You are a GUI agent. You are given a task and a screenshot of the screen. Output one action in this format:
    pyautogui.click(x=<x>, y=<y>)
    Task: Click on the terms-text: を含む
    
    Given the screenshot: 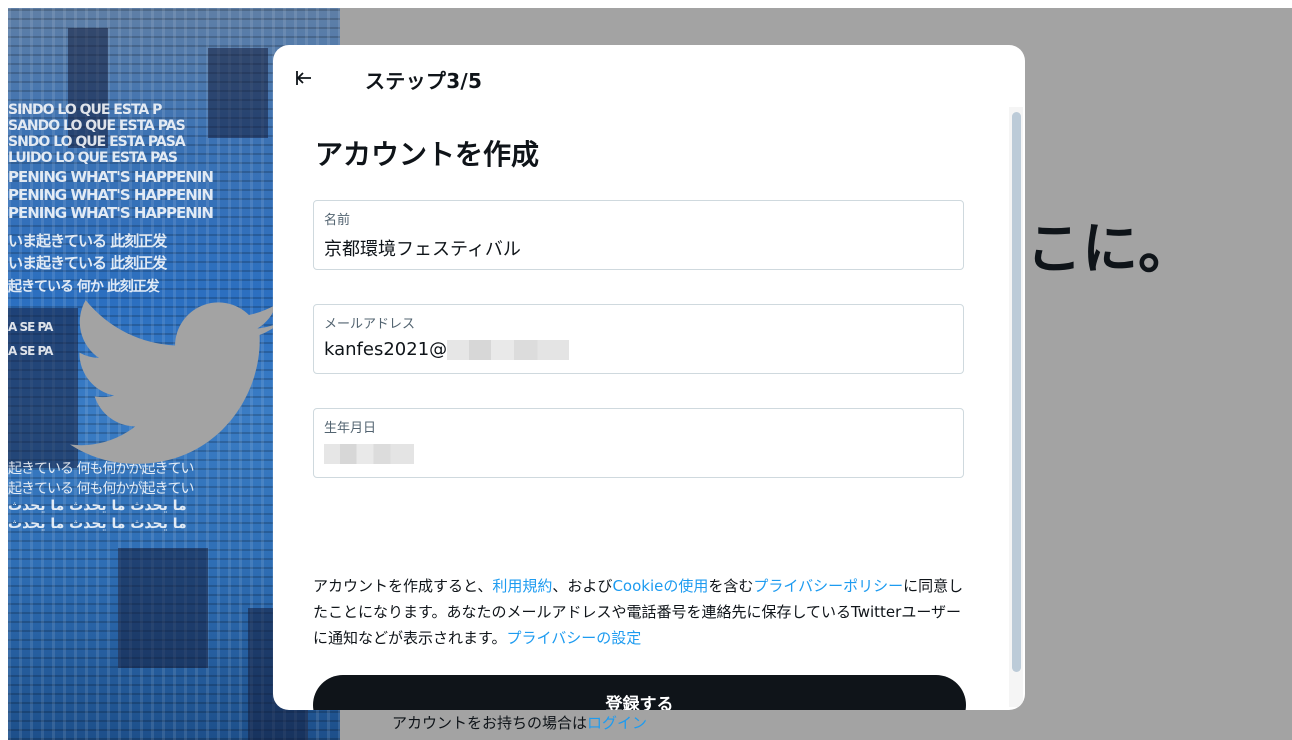 What is the action you would take?
    pyautogui.click(x=731, y=586)
    